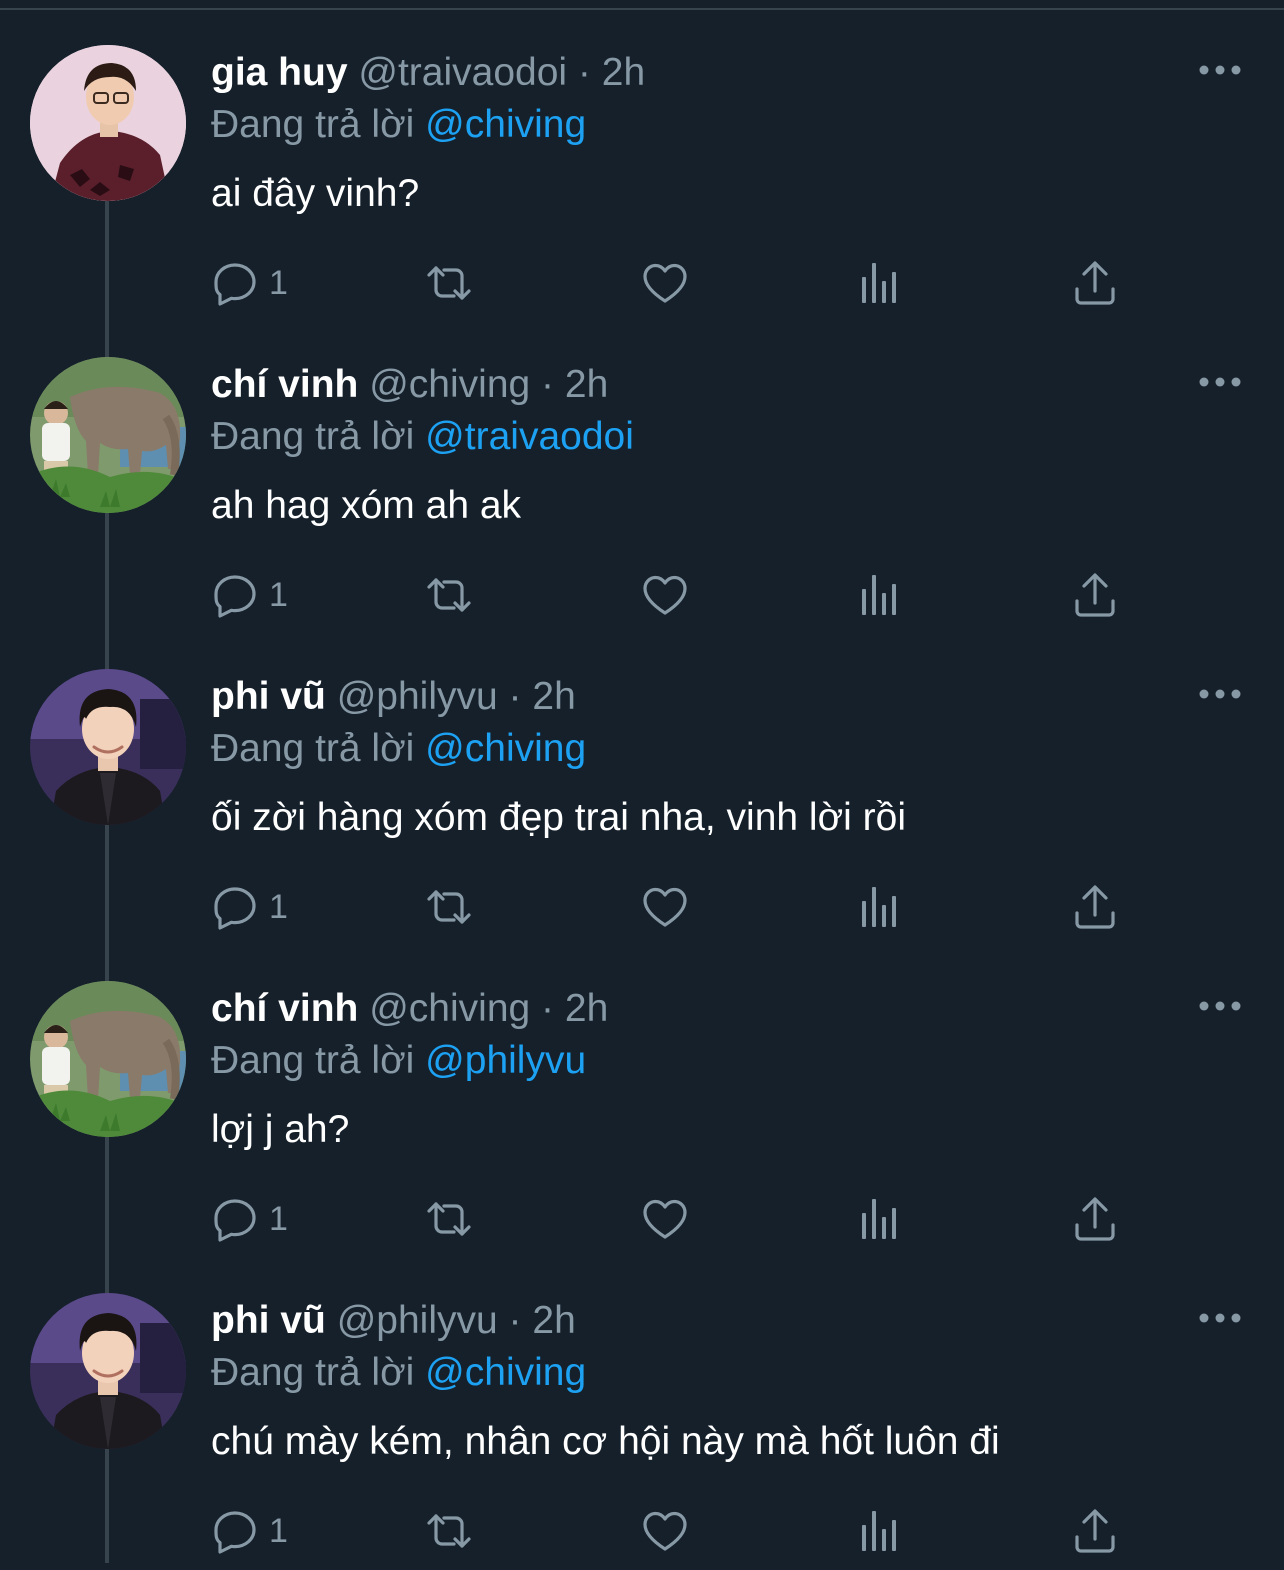 The width and height of the screenshot is (1284, 1570). I want to click on tweet-header: chí vinh @chiving · 2h, so click(409, 1009).